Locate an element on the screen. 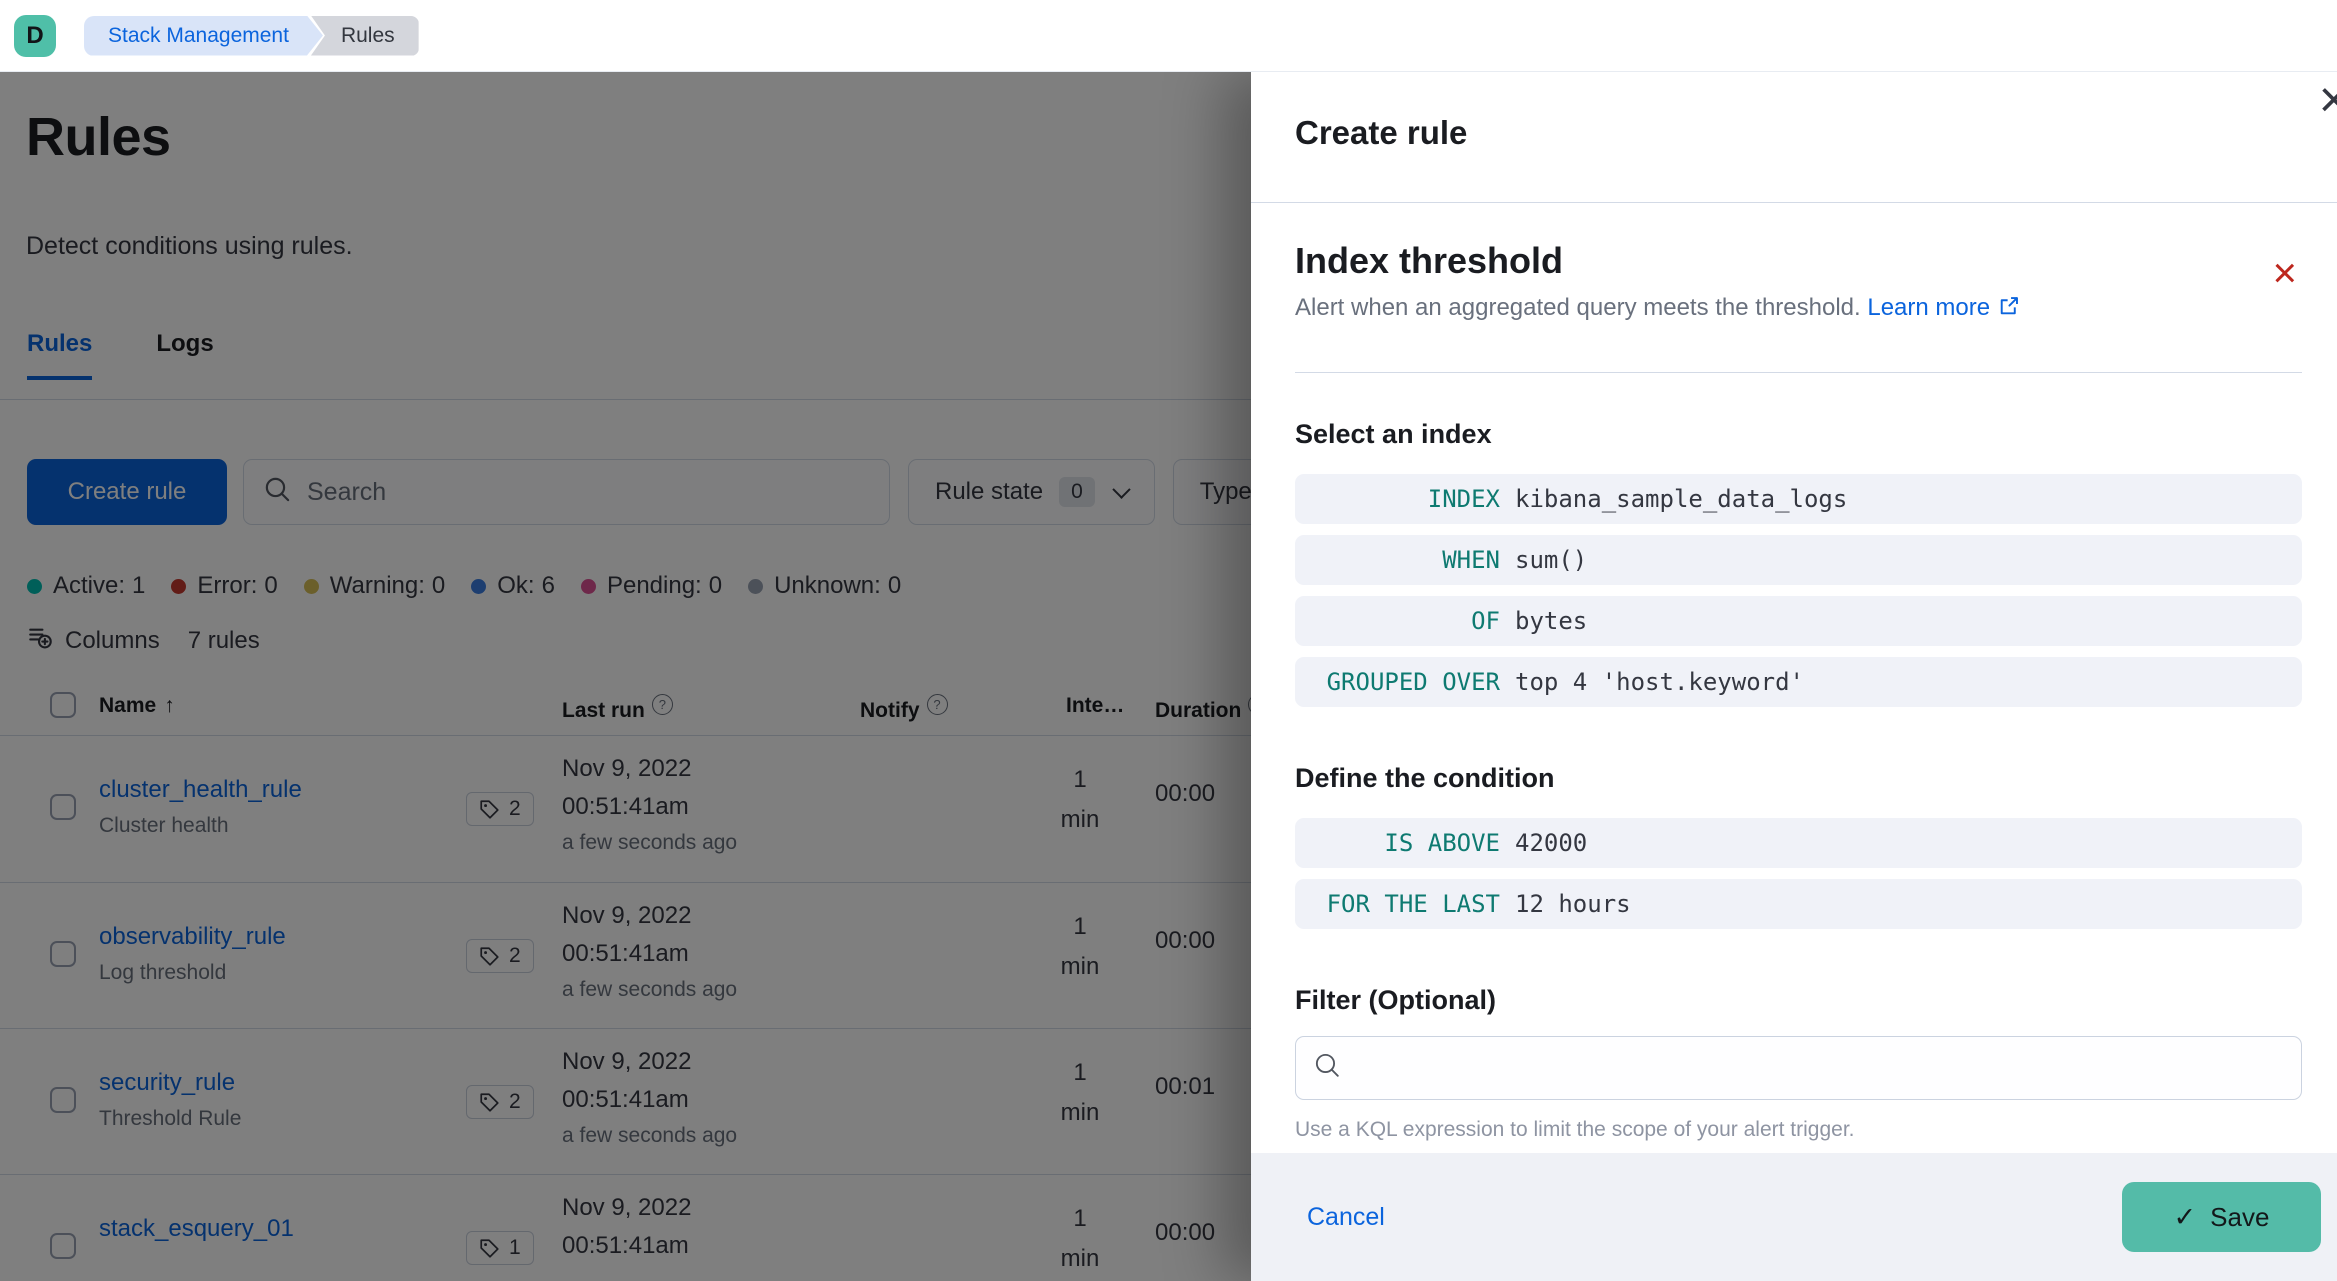 Image resolution: width=2337 pixels, height=1281 pixels. flyout-close-button: × is located at coordinates (2328, 100).